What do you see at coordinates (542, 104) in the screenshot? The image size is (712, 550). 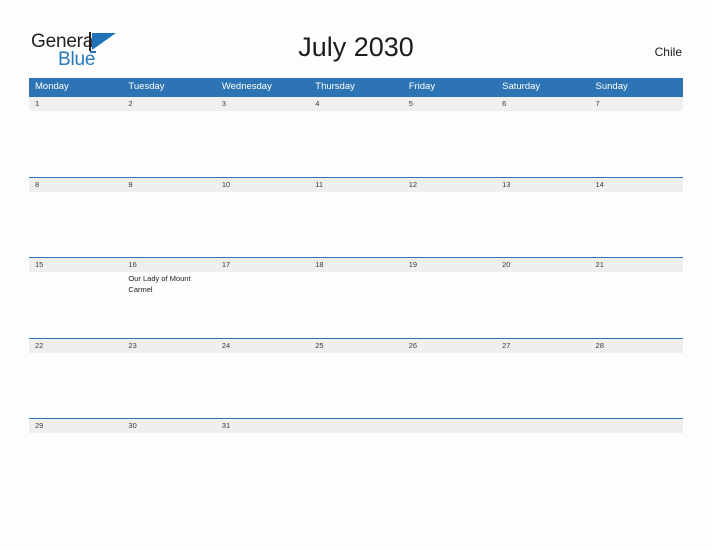 I see `date-number: 6` at bounding box center [542, 104].